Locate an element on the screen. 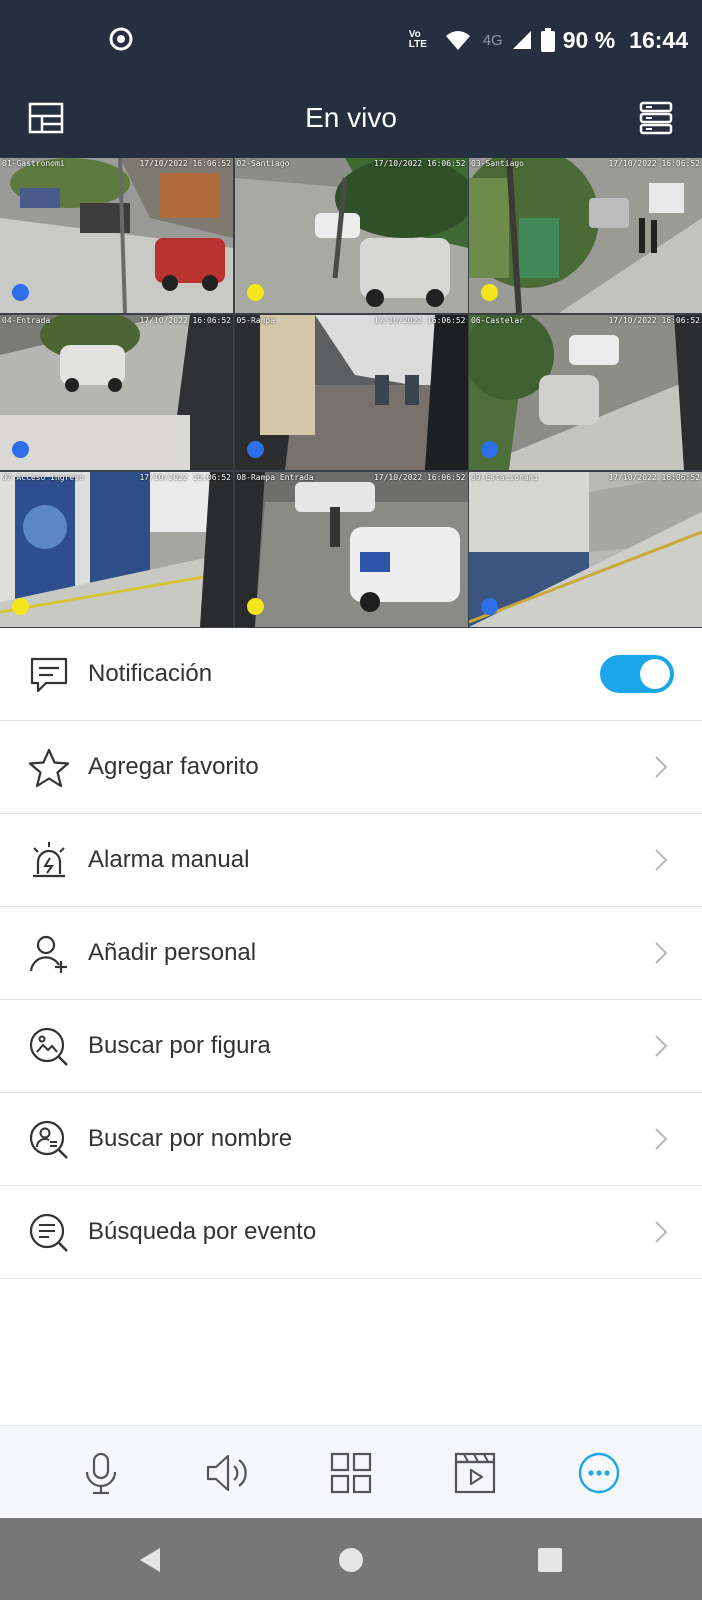  camera-osd: 03-Santiago 17/10/2022 16:06:52 is located at coordinates (585, 164).